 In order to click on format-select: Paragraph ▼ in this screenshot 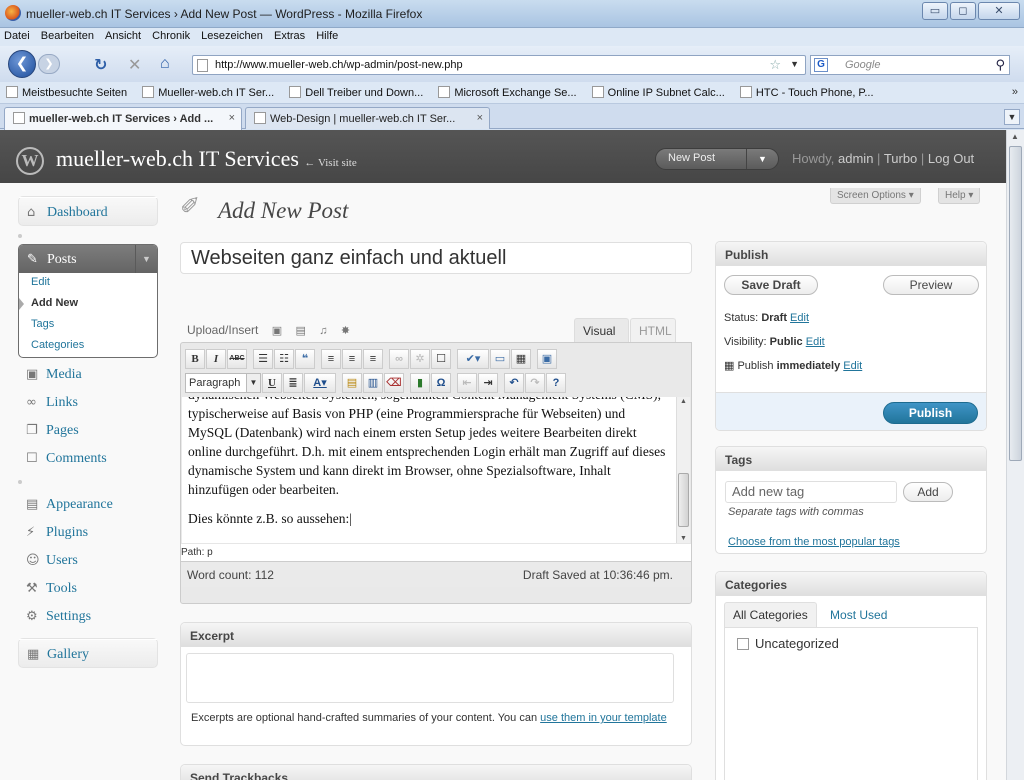, I will do `click(223, 383)`.